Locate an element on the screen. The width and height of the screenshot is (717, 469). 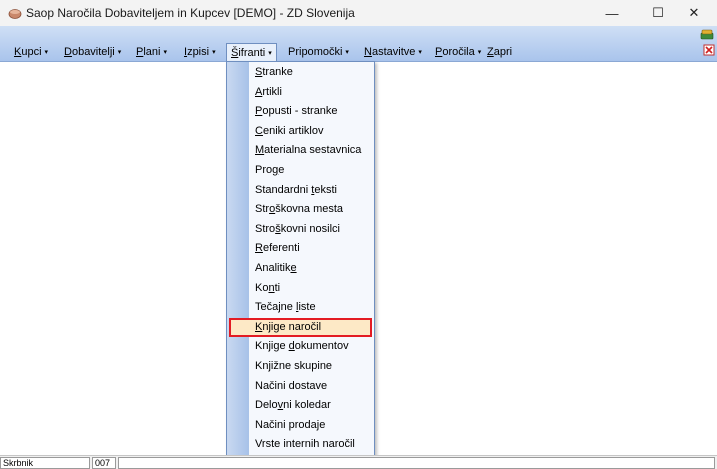
menu-label: zpisi is located at coordinates (198, 52).